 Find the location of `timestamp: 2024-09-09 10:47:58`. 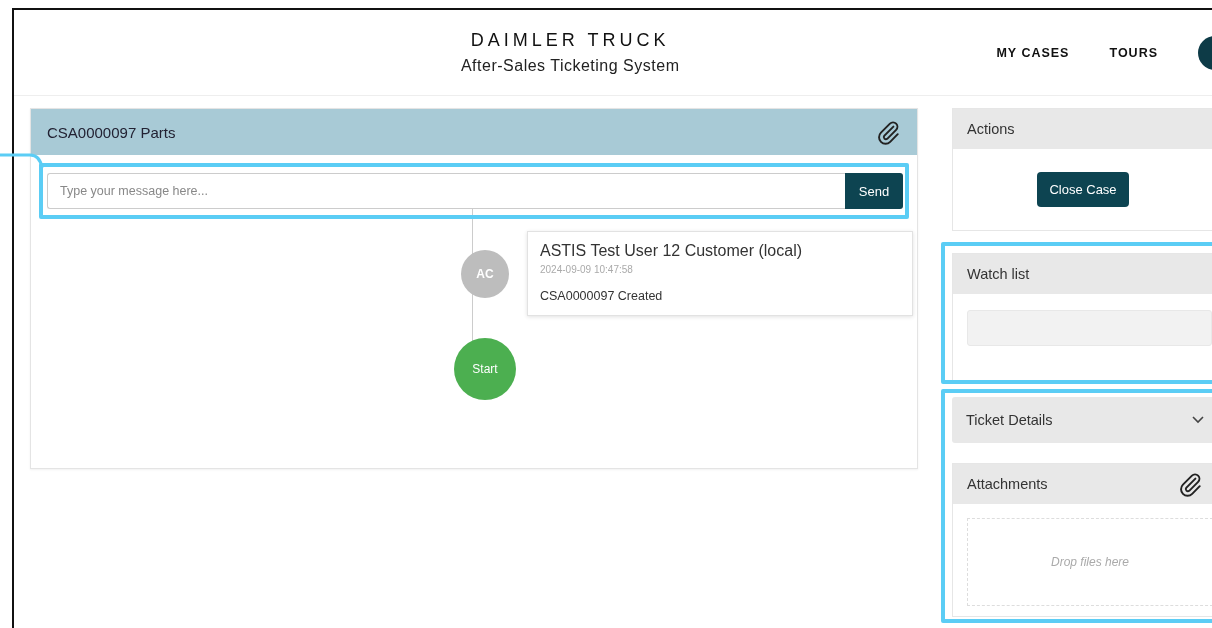

timestamp: 2024-09-09 10:47:58 is located at coordinates (587, 269).